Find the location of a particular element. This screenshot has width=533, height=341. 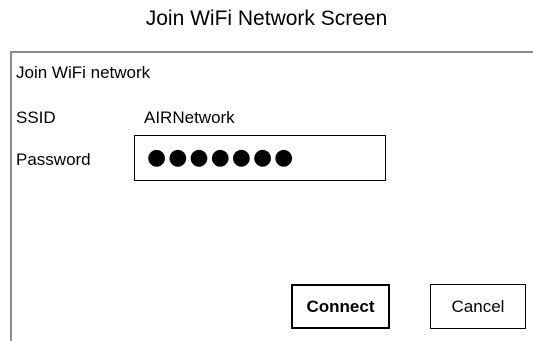

dialog-title: Join WiFi network is located at coordinates (83, 72).